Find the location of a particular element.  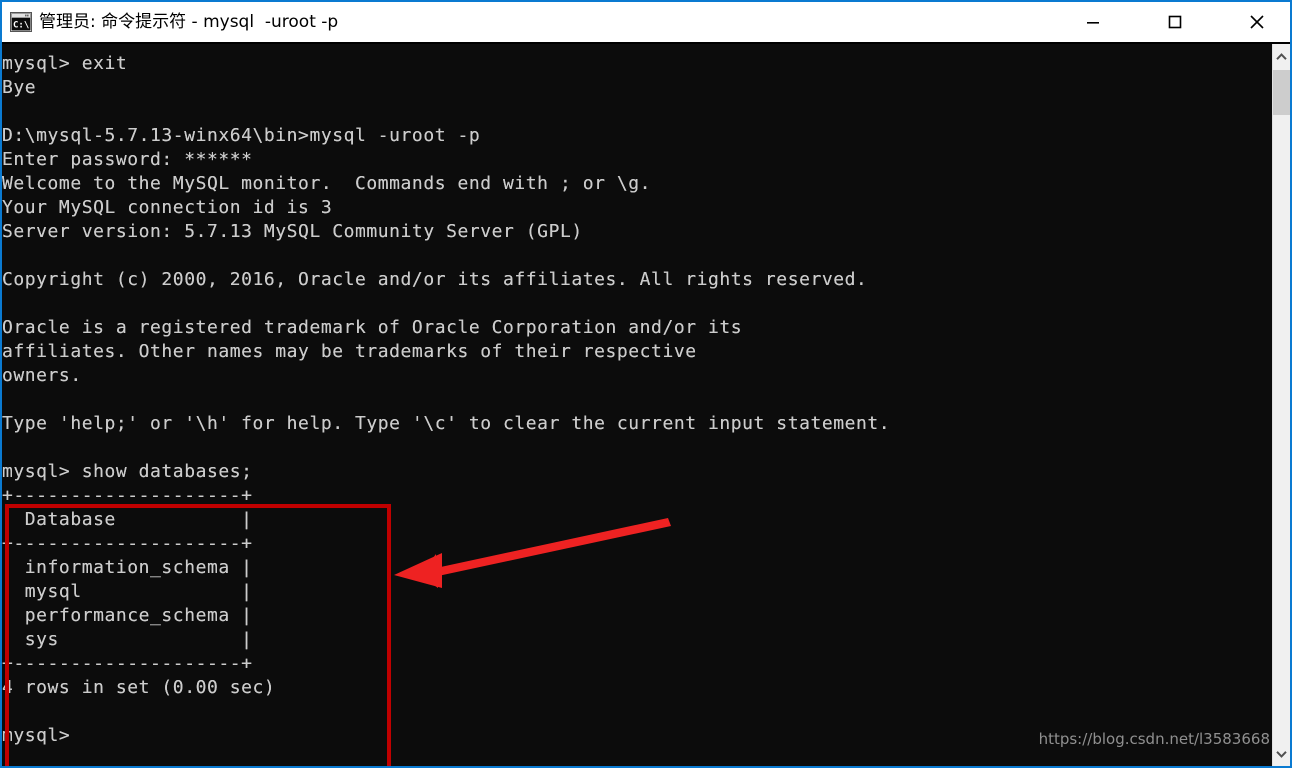

watermark-url: https://blog.csdn.net/l3583668 is located at coordinates (1154, 739).